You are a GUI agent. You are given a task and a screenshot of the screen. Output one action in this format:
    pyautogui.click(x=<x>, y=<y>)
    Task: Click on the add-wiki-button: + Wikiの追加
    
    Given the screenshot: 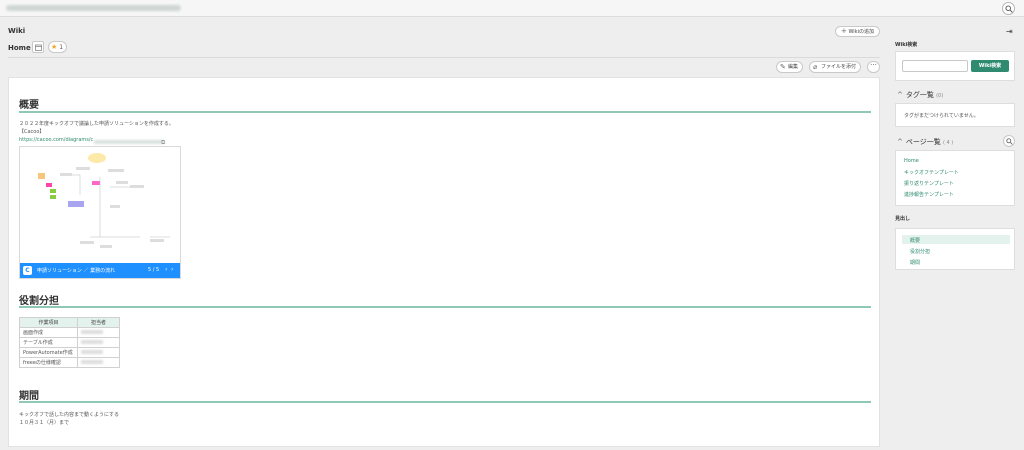 What is the action you would take?
    pyautogui.click(x=857, y=31)
    